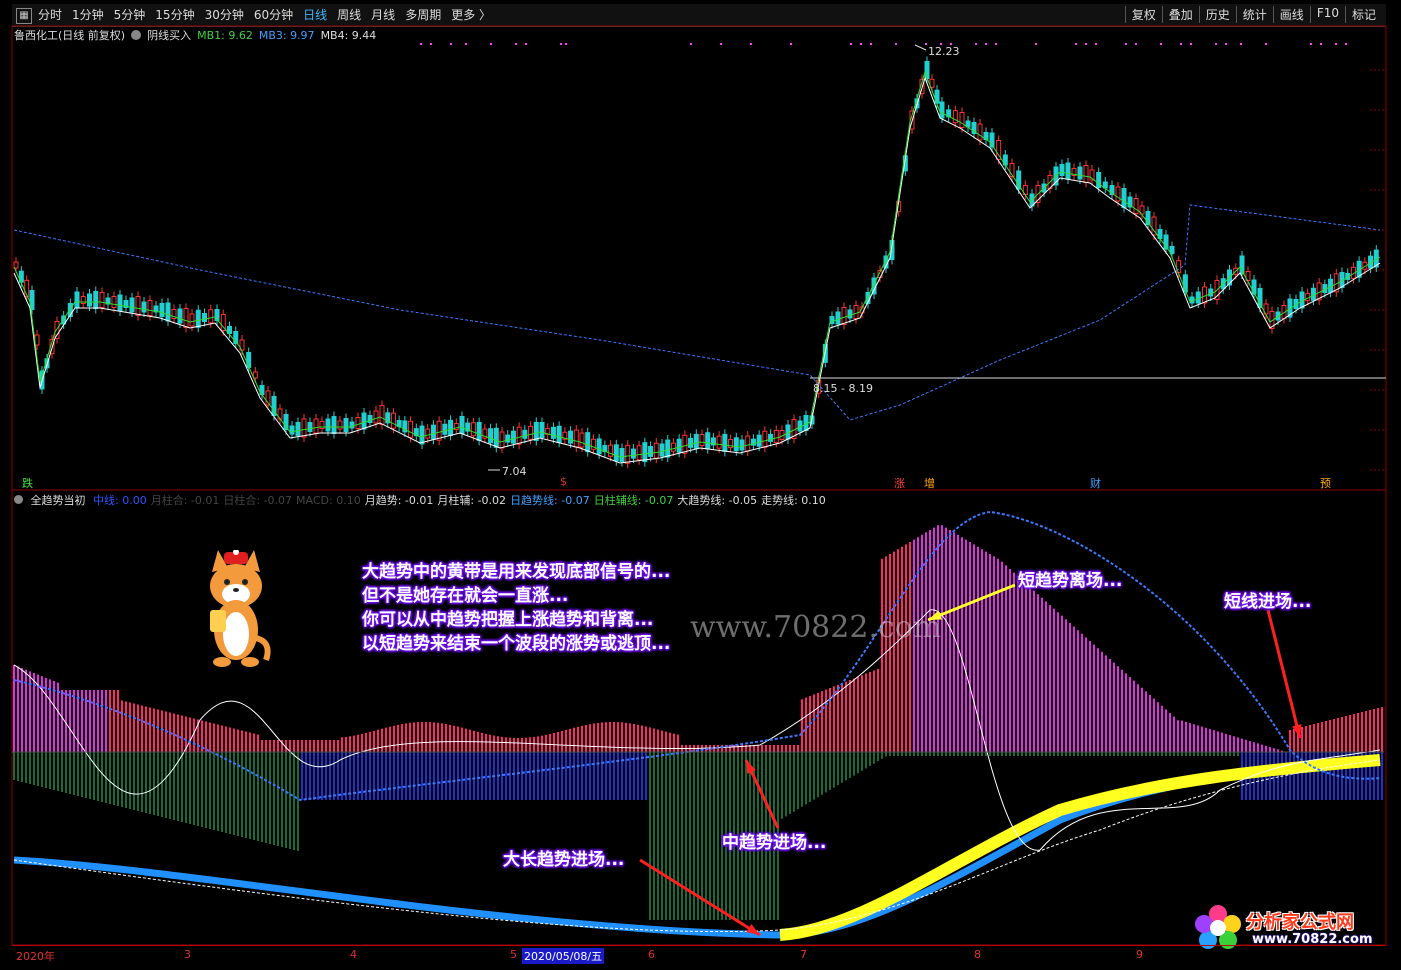 This screenshot has width=1401, height=970. Describe the element at coordinates (120, 500) in the screenshot. I see `sub-indicator-value: 中线: 0.00` at that location.